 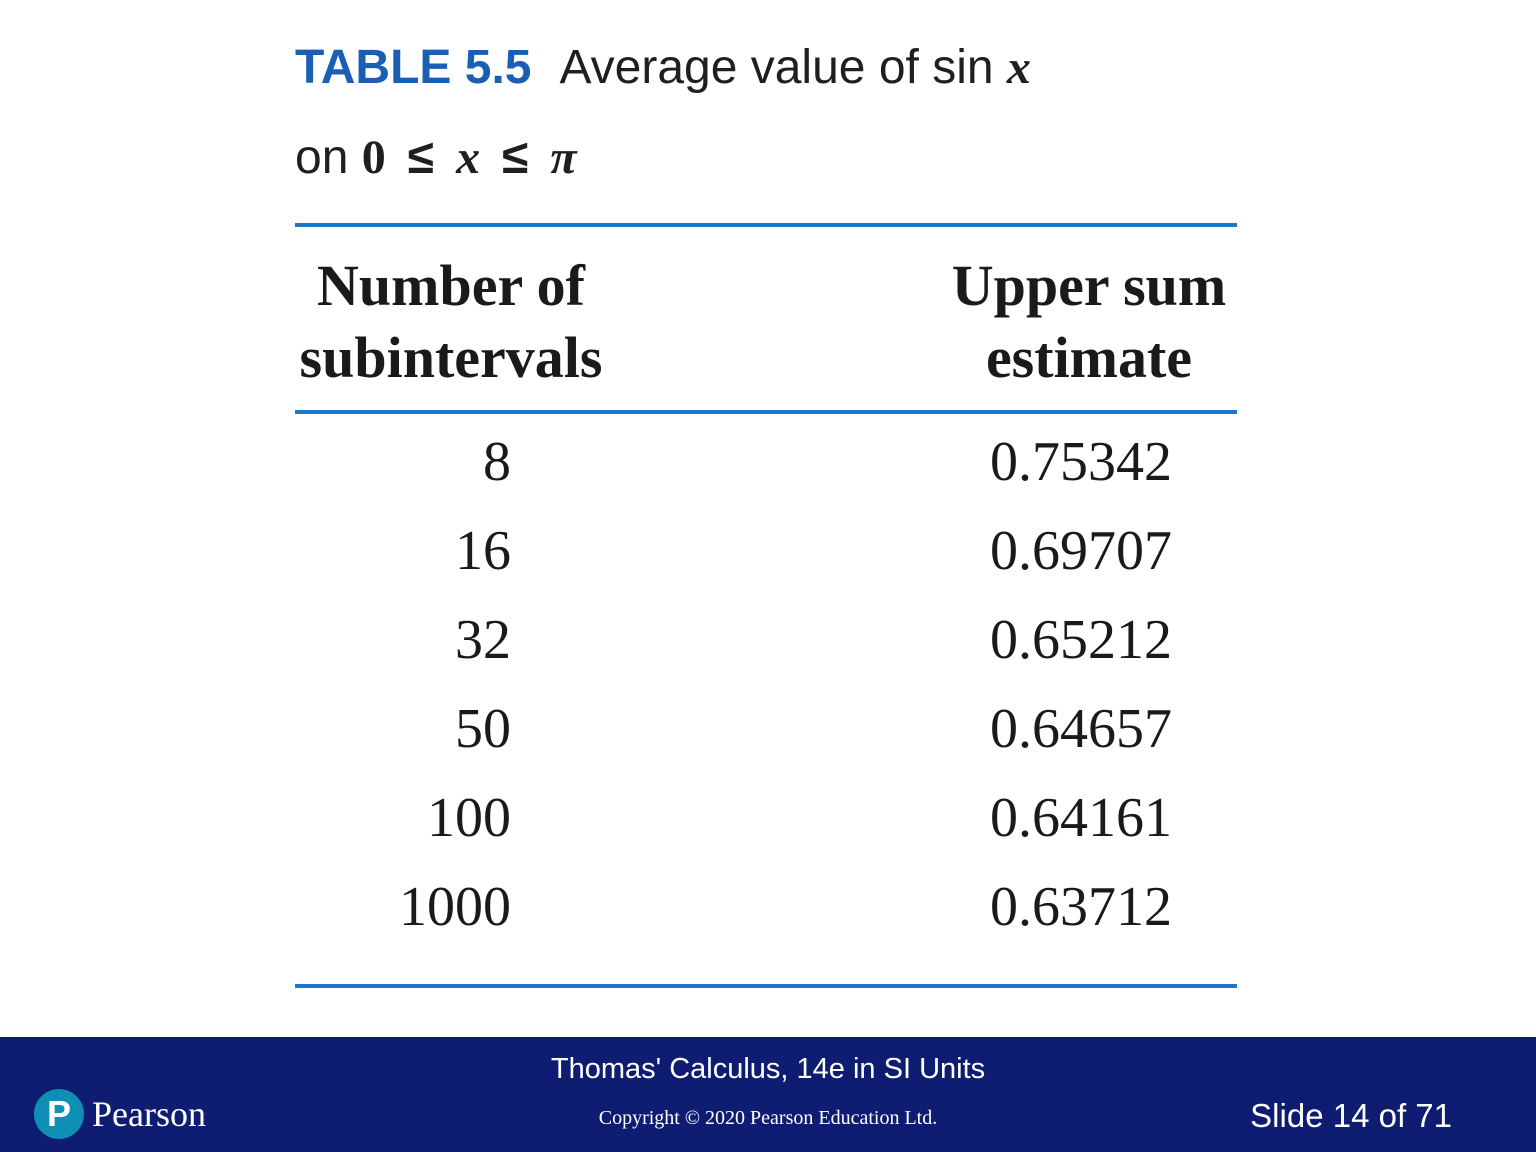 What do you see at coordinates (766, 640) in the screenshot?
I see `table-row: 32 0.65212` at bounding box center [766, 640].